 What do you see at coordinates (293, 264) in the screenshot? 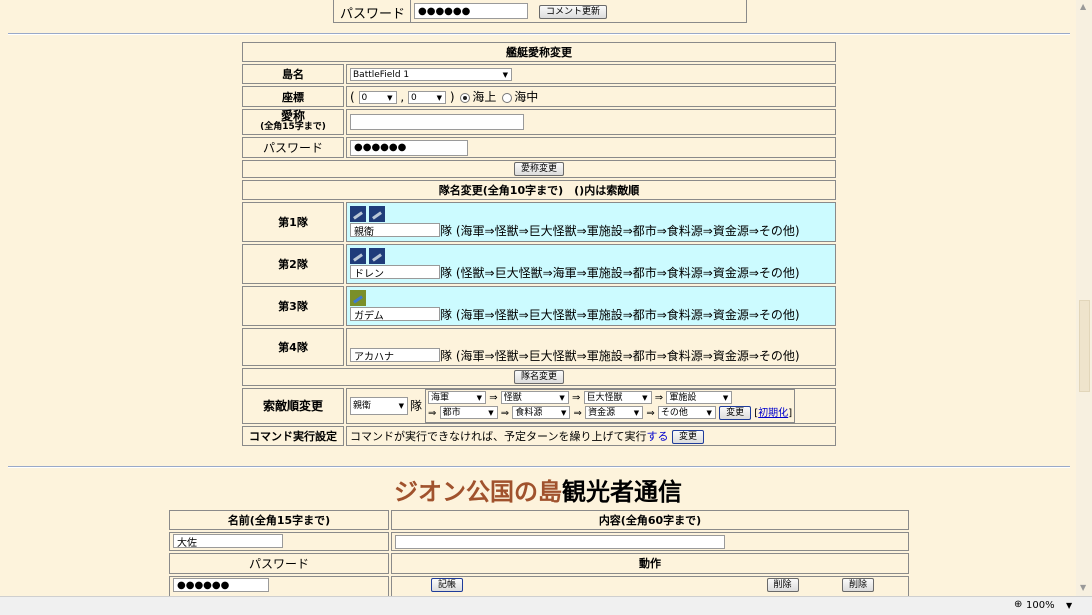
I see `fleet-2-label: 第2隊` at bounding box center [293, 264].